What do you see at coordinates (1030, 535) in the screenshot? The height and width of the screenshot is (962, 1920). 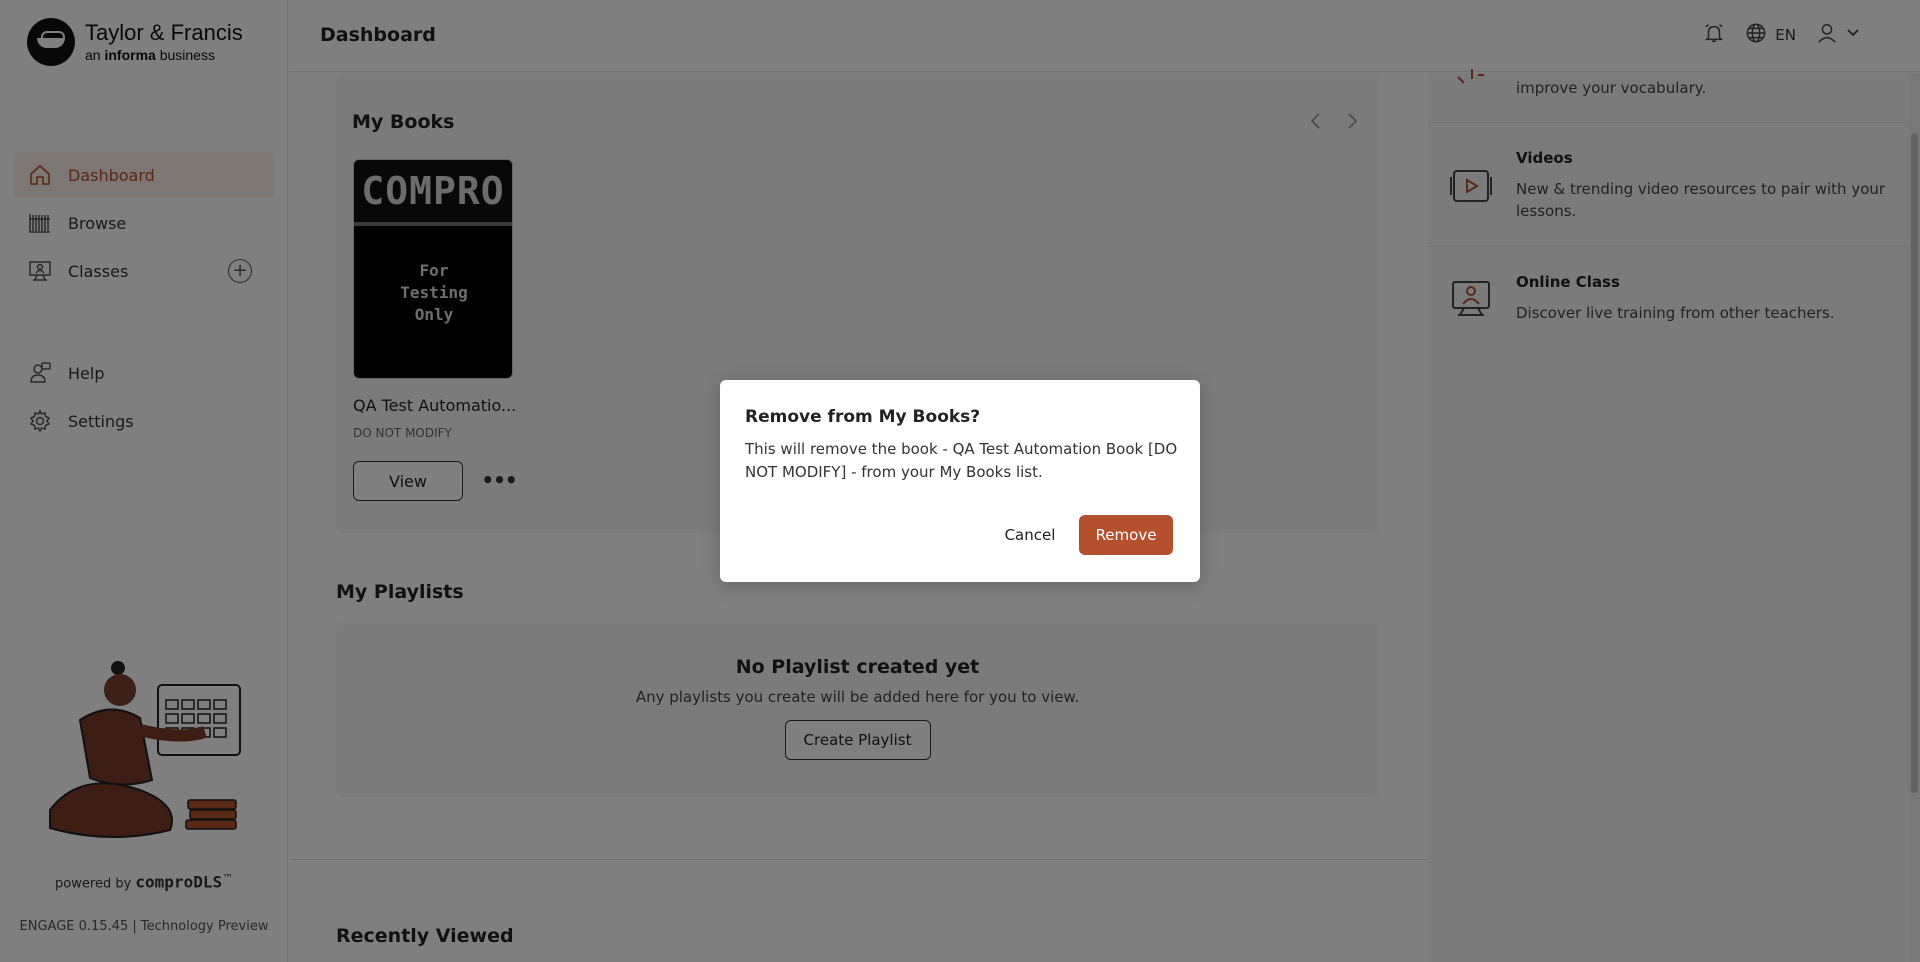 I see `cancel-button: Cancel` at bounding box center [1030, 535].